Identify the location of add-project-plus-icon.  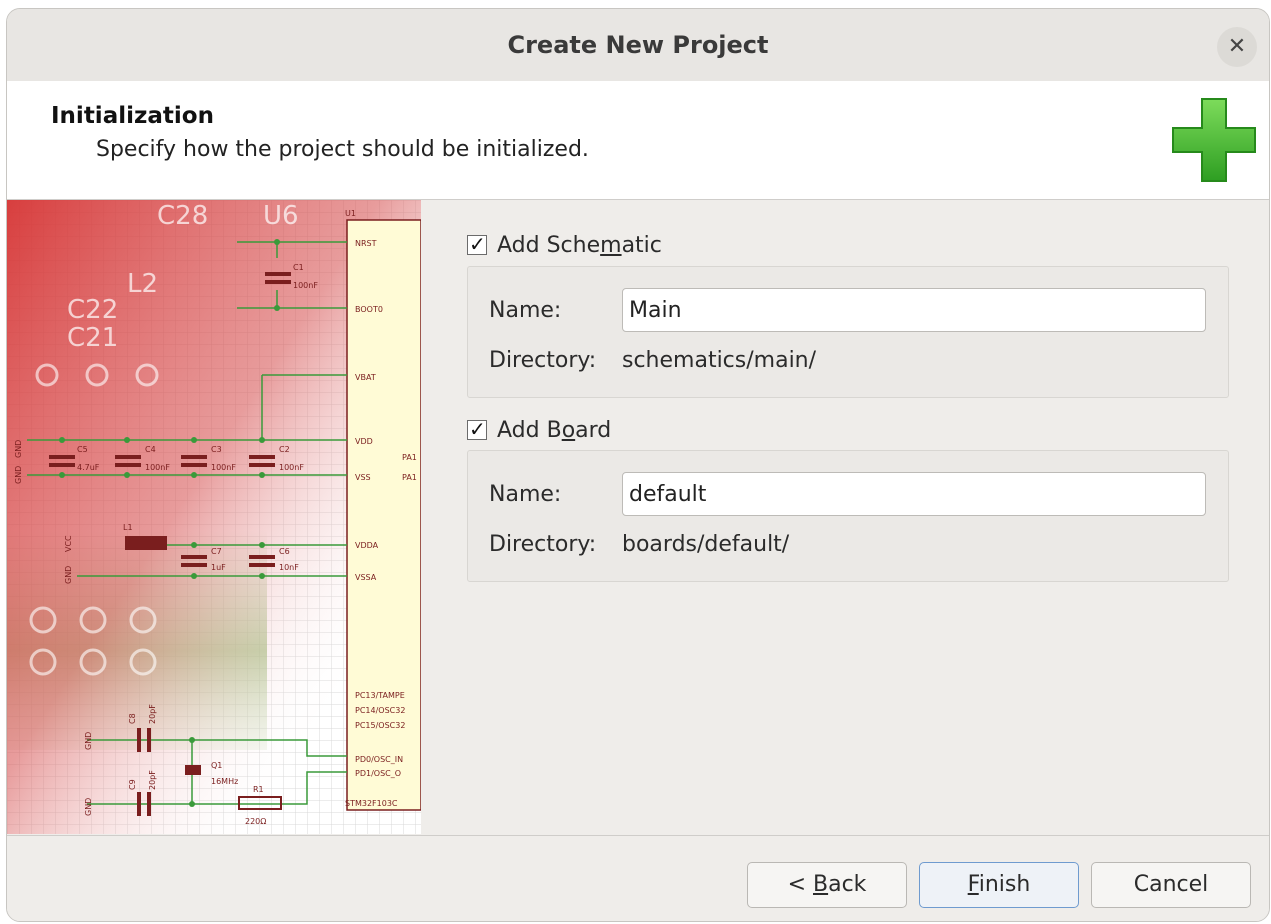
(1214, 140).